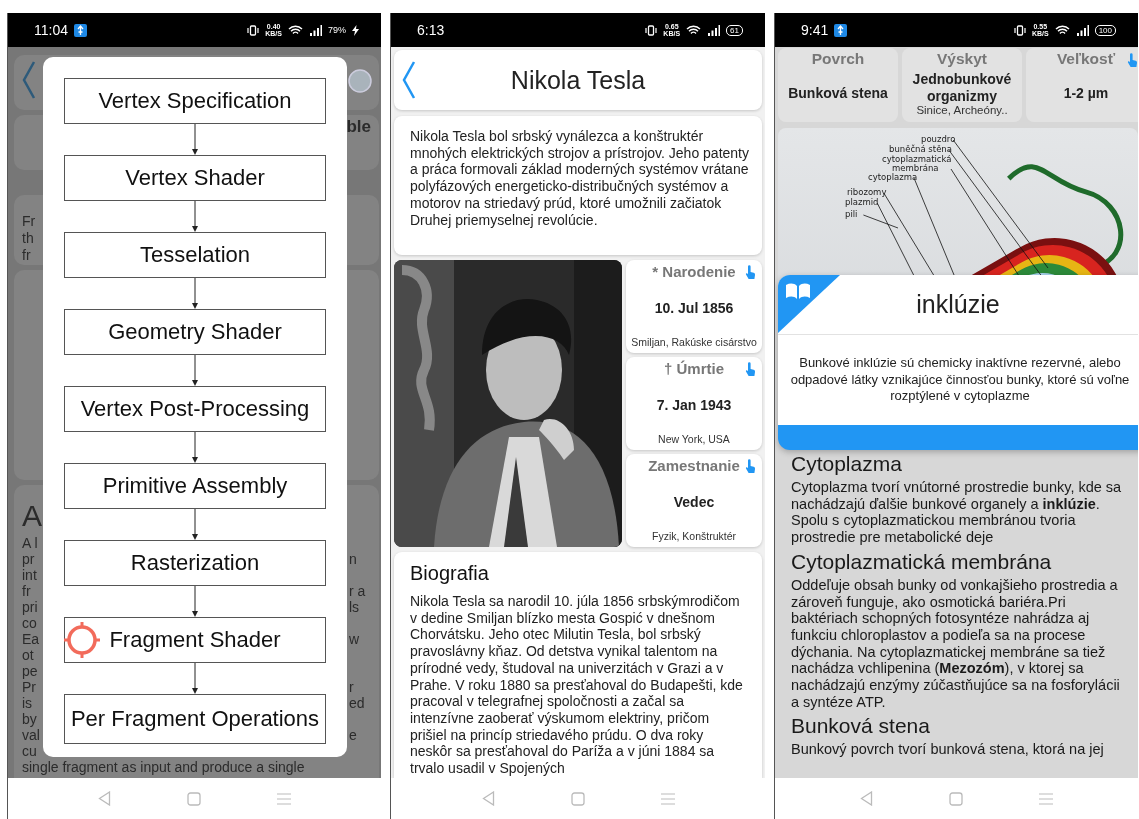  Describe the element at coordinates (431, 30) in the screenshot. I see `clock-time: 6:13` at that location.